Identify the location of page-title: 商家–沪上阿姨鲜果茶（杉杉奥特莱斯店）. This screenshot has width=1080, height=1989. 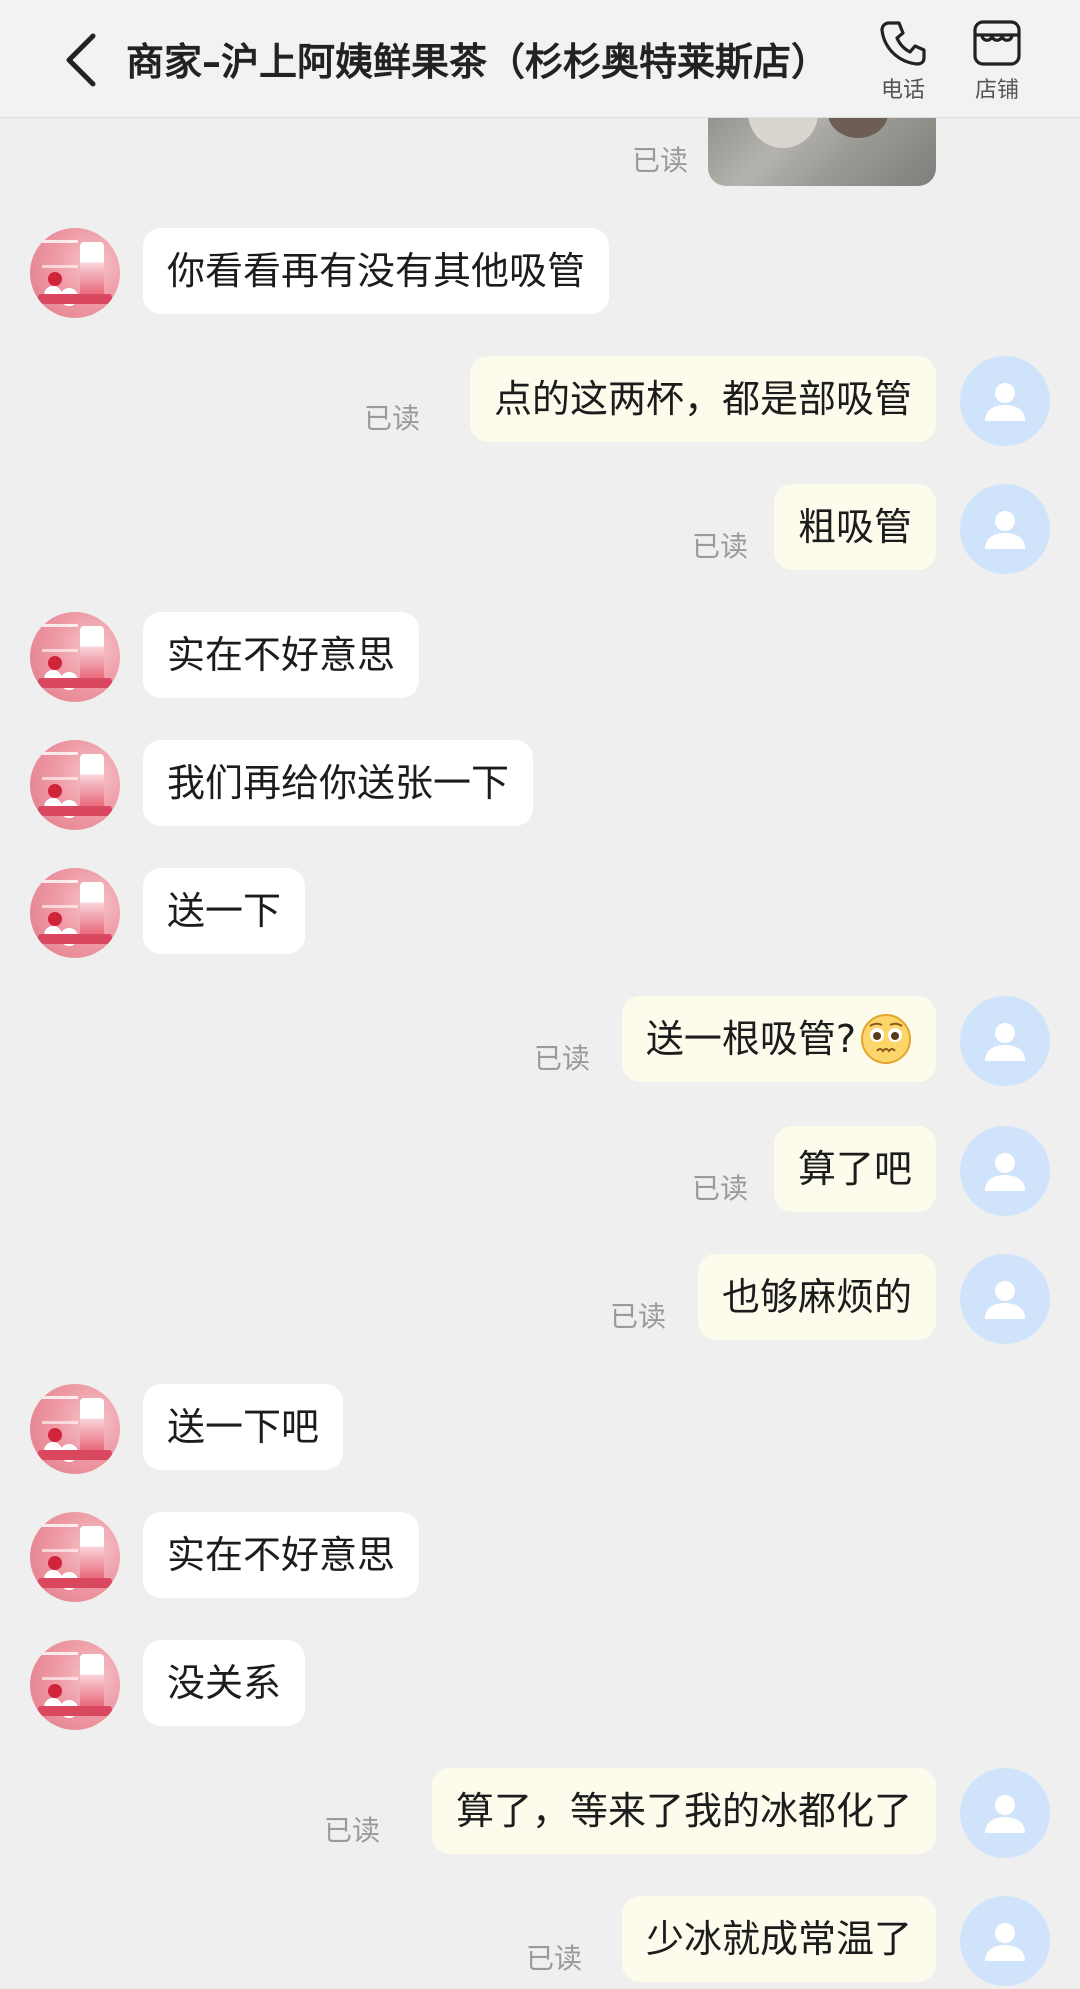
(478, 62).